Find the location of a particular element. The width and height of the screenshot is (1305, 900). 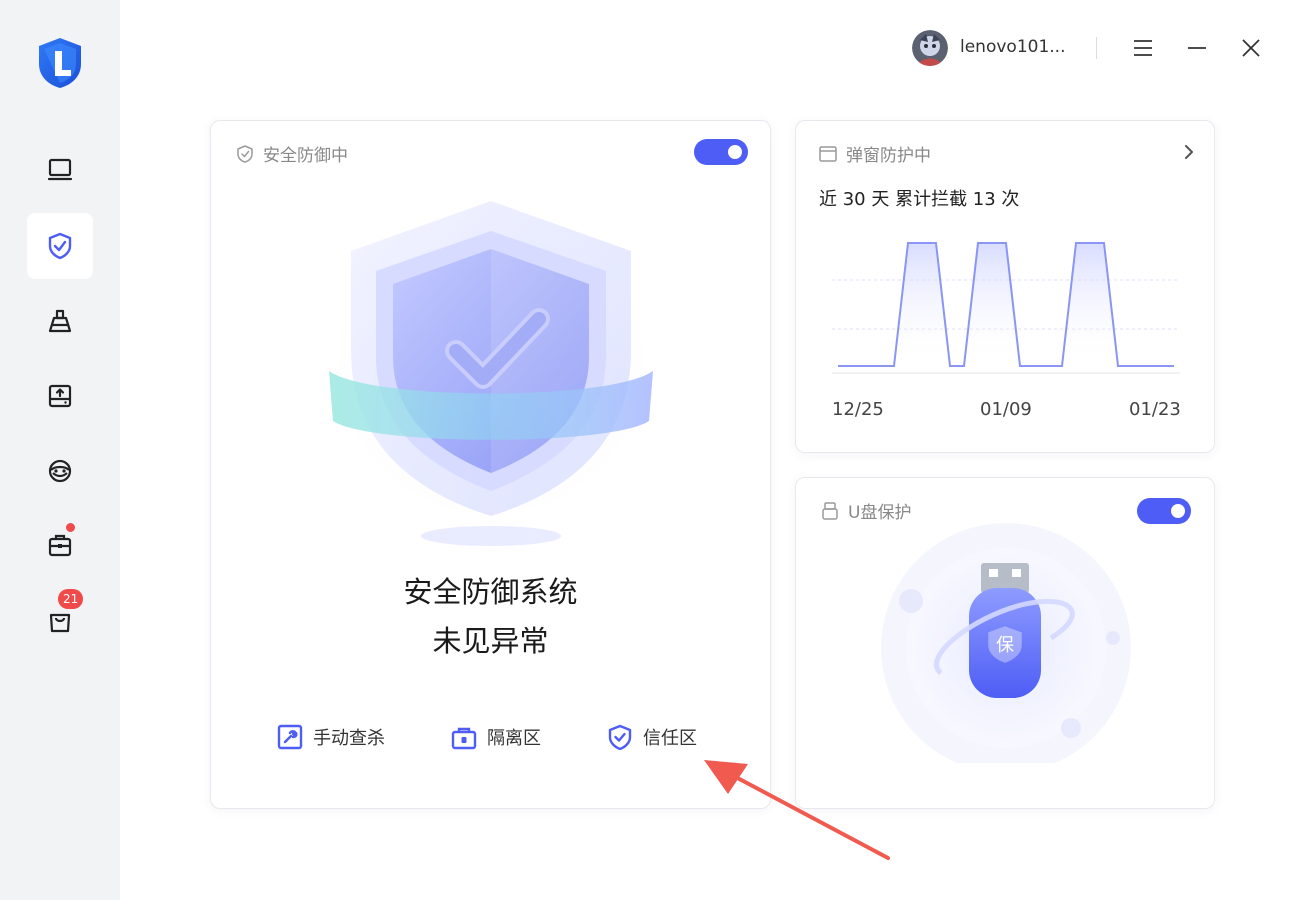

sidebar: 21 is located at coordinates (60, 450).